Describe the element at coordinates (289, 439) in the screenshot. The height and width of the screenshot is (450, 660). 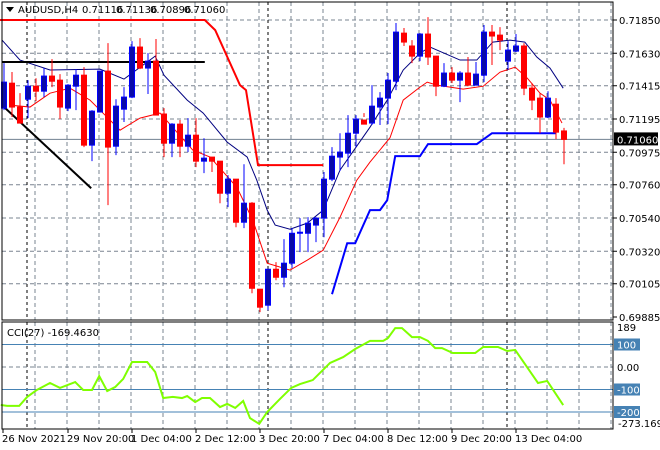
I see `time-axis-label: 3 Dec 20:00` at that location.